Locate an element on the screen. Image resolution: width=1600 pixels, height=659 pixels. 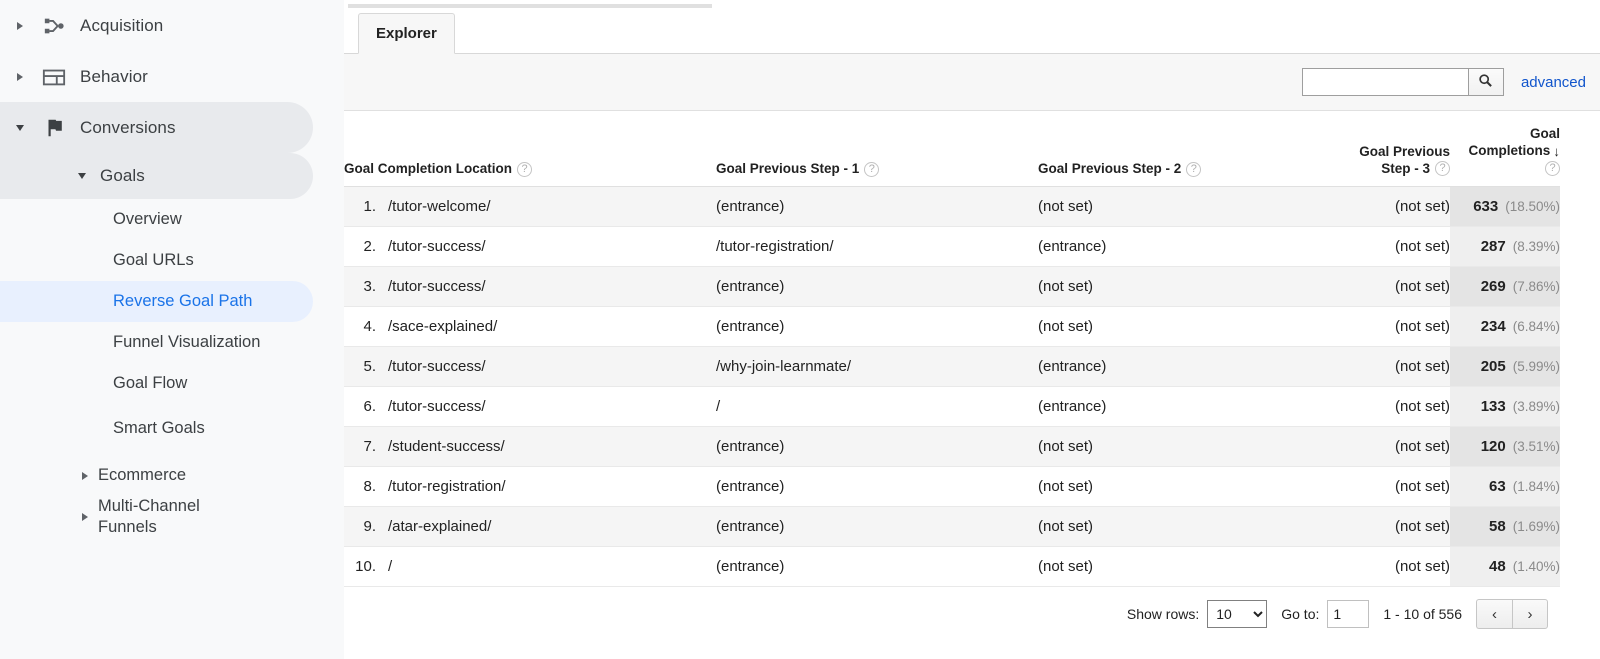
go-to-page-input is located at coordinates (1348, 614).